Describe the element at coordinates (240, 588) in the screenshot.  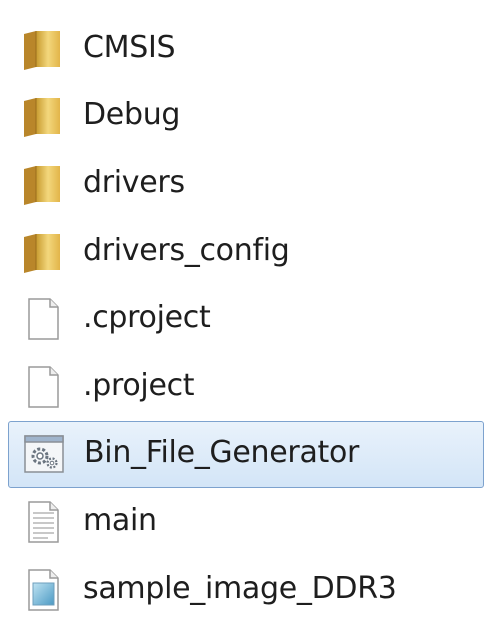
I see `file-name: sample_image_DDR3` at that location.